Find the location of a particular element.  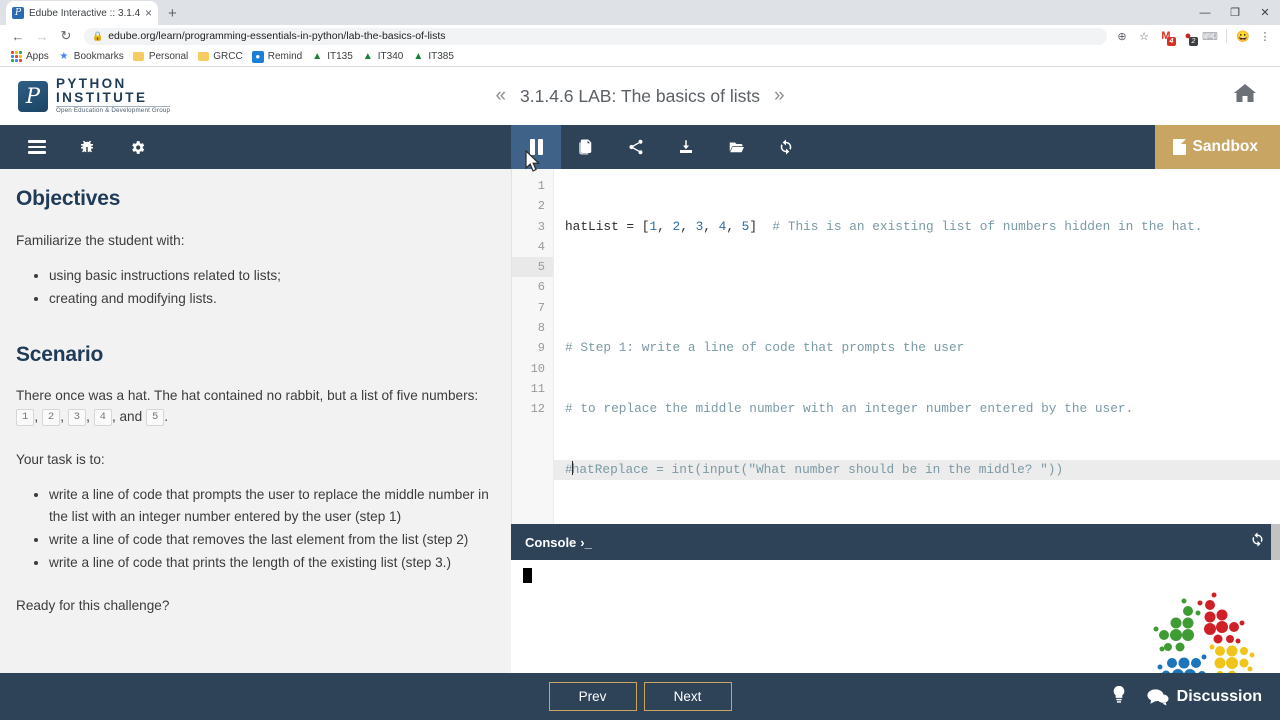

lesson-nav: « 3.1.4.6 LAB: The basics of lists » is located at coordinates (640, 96).